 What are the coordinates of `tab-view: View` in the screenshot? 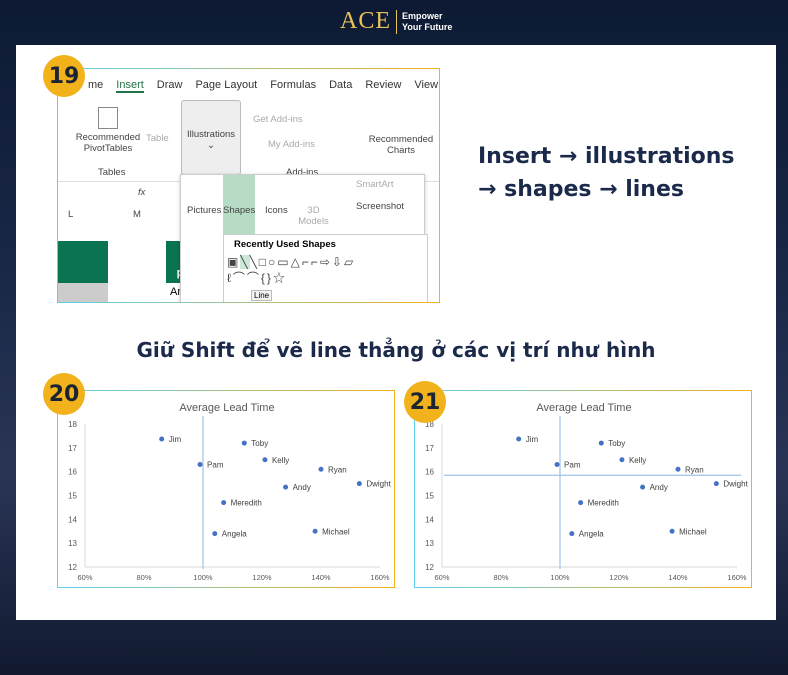 It's located at (426, 86).